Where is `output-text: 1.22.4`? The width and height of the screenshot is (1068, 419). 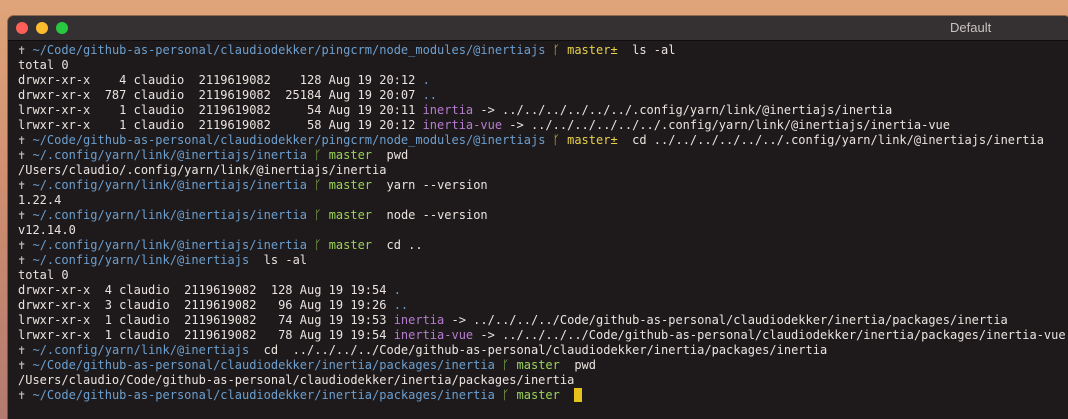
output-text: 1.22.4 is located at coordinates (40, 200).